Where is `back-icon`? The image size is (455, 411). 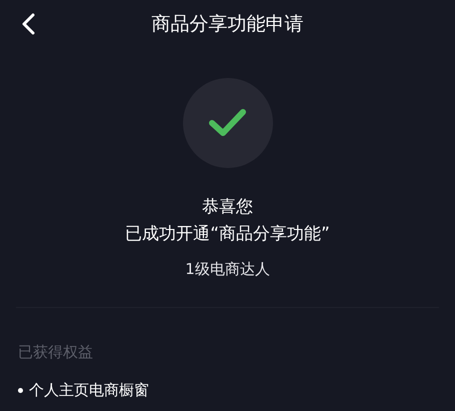
back-icon is located at coordinates (28, 24).